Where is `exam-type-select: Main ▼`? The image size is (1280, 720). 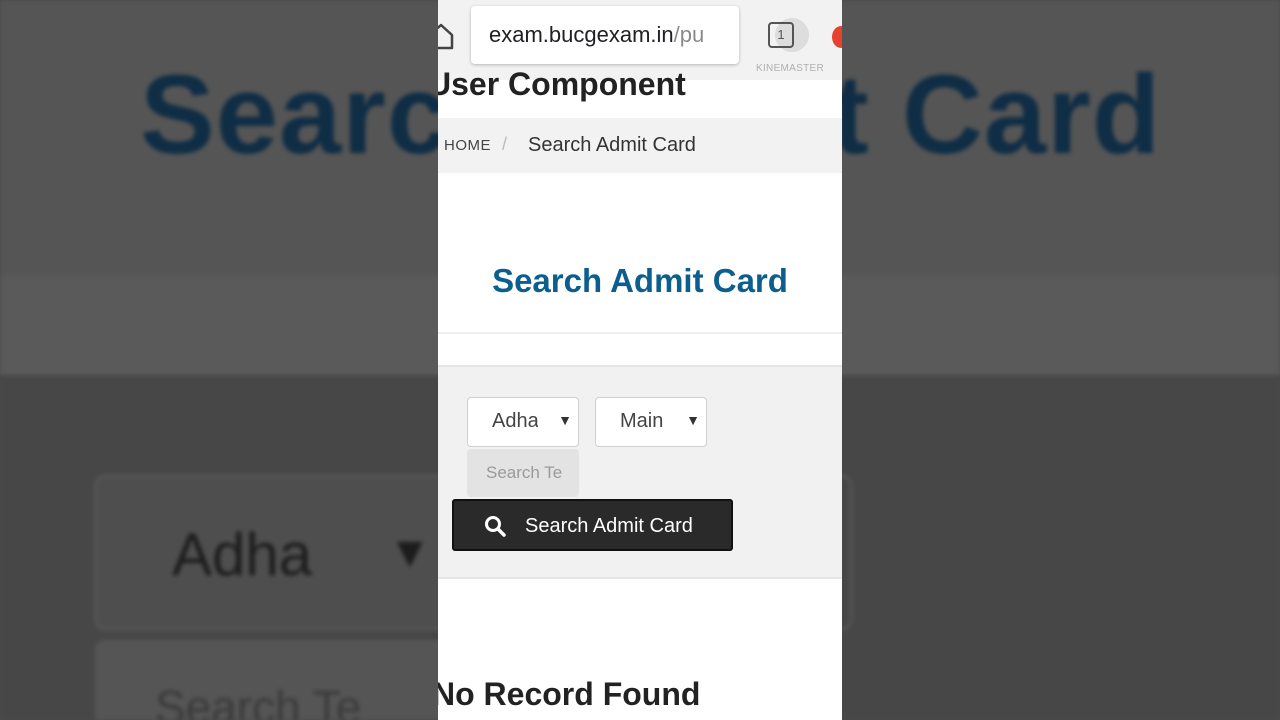 exam-type-select: Main ▼ is located at coordinates (651, 422).